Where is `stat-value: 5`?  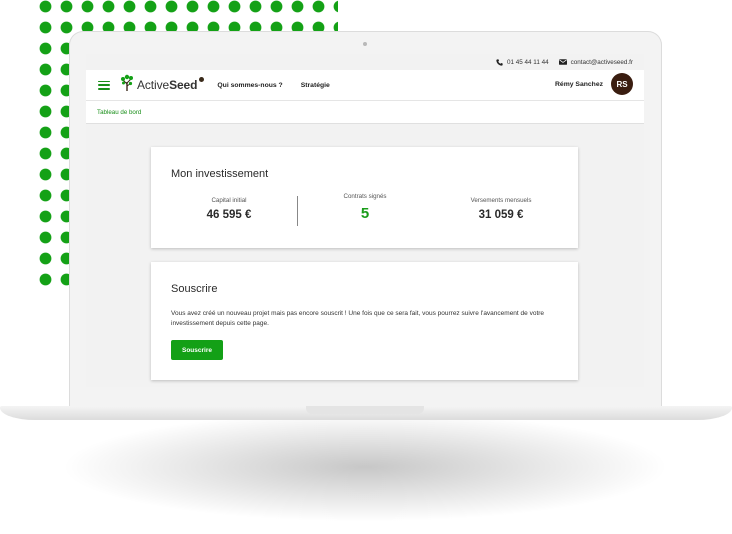
stat-value: 5 is located at coordinates (365, 213).